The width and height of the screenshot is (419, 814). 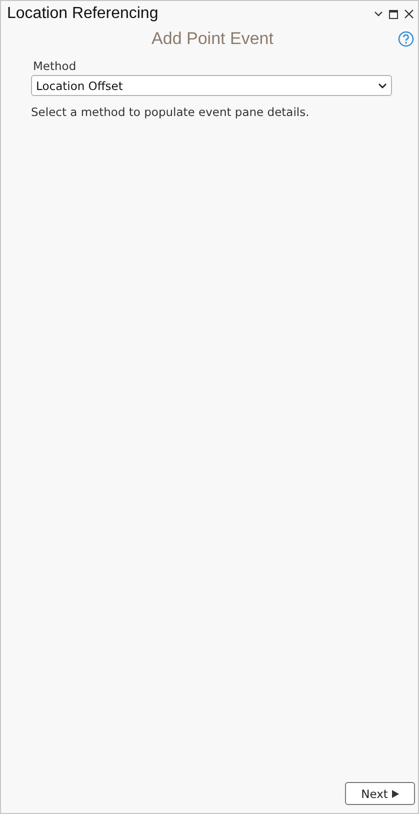 I want to click on next-button: Next, so click(x=380, y=793).